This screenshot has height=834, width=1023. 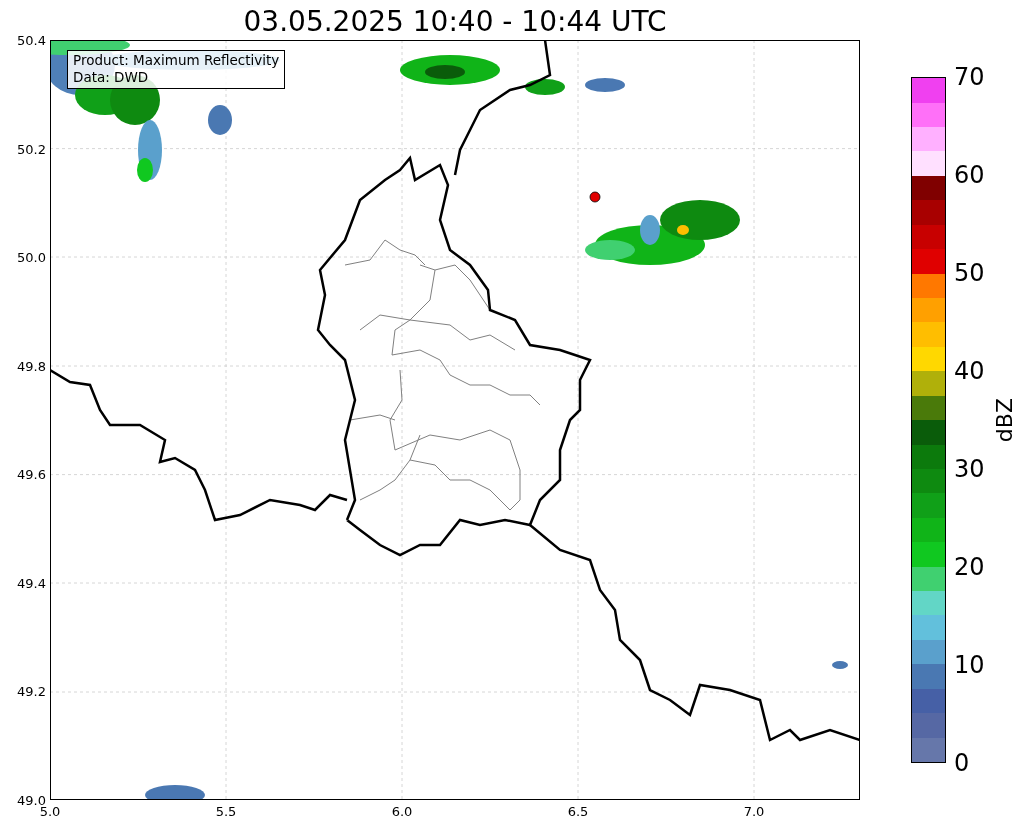 I want to click on x-tick-label: 6.0, so click(x=402, y=811).